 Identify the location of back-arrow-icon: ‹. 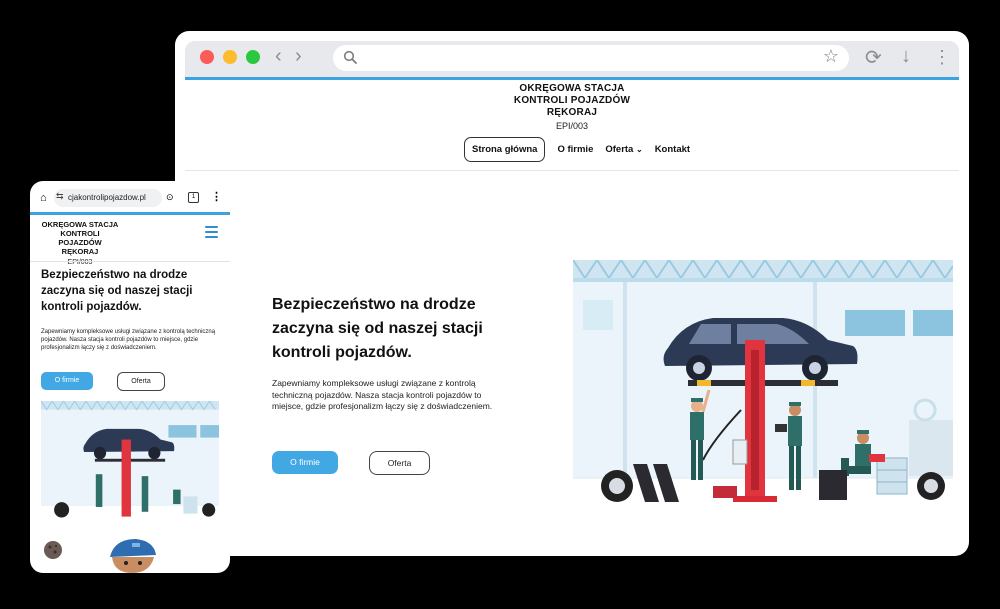
(278, 56).